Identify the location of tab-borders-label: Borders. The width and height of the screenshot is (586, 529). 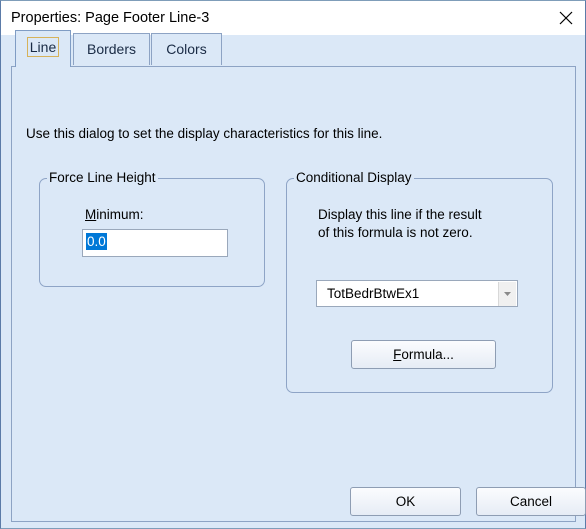
(111, 49).